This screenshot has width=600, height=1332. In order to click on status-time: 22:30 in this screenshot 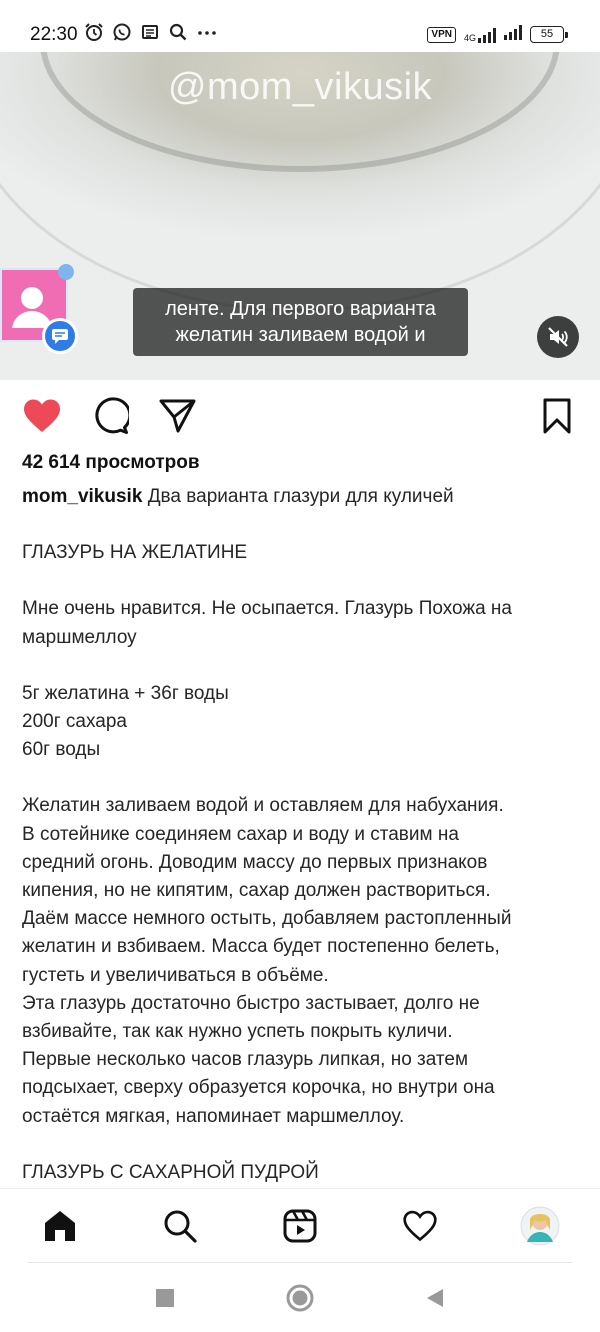, I will do `click(54, 34)`.